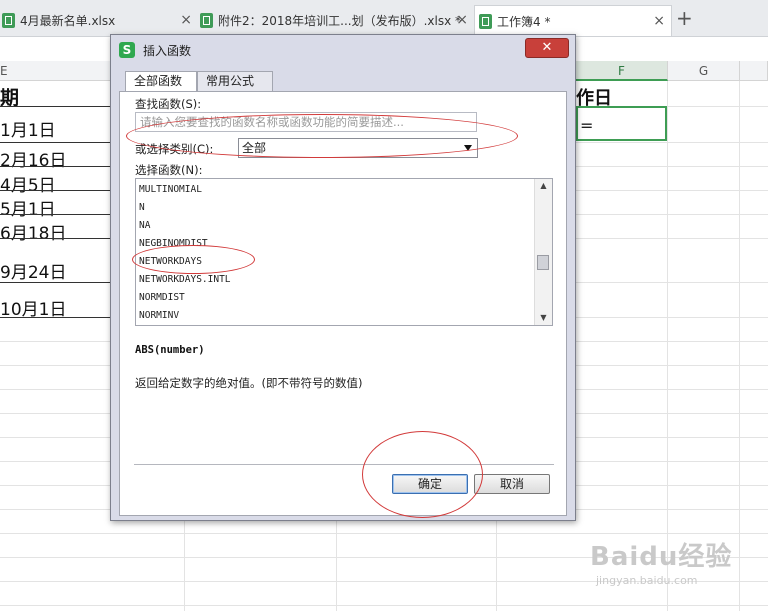 The image size is (768, 611). What do you see at coordinates (249, 383) in the screenshot?
I see `function-description: 返回给定数字的绝对值。(即不带符号的数值)` at bounding box center [249, 383].